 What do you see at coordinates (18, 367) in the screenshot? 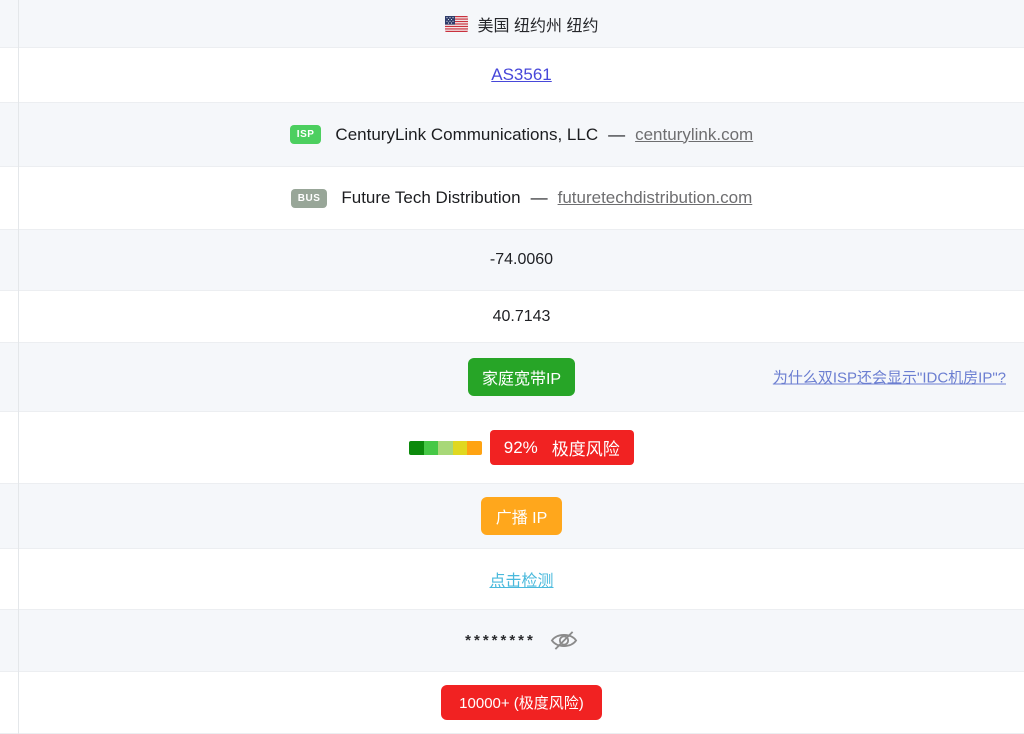
I see `column-divider` at bounding box center [18, 367].